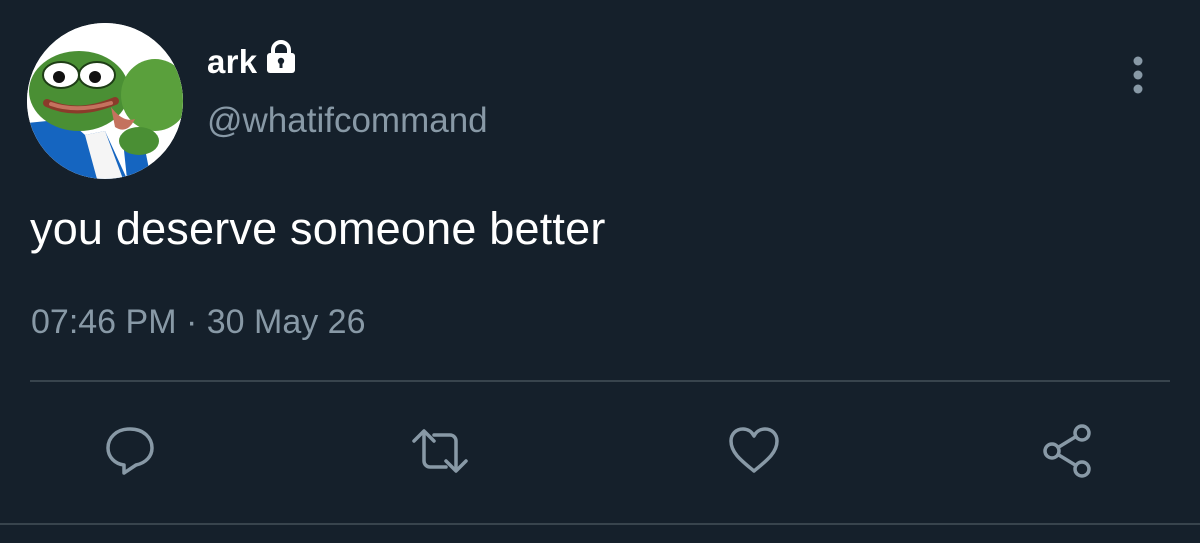 The image size is (1200, 543). What do you see at coordinates (347, 121) in the screenshot?
I see `user-handle: @whatifcommand` at bounding box center [347, 121].